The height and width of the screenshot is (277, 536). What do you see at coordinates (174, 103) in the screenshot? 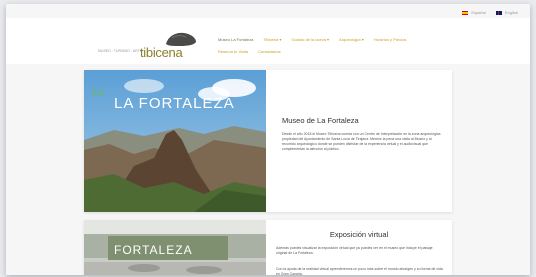
I see `hero-logo-fortaleza: LA FORTALEZA` at bounding box center [174, 103].